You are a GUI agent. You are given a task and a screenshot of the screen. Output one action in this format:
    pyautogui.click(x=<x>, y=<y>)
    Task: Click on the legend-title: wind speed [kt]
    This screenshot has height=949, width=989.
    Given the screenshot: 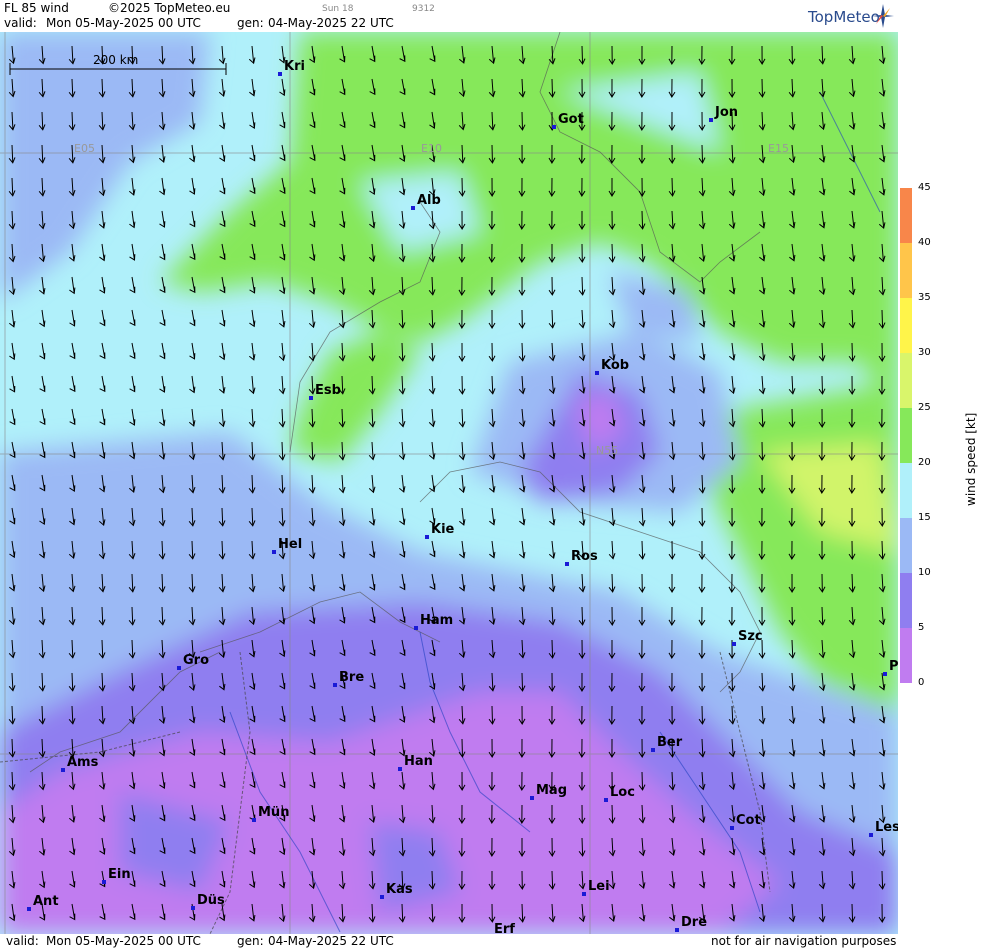 What is the action you would take?
    pyautogui.click(x=971, y=459)
    